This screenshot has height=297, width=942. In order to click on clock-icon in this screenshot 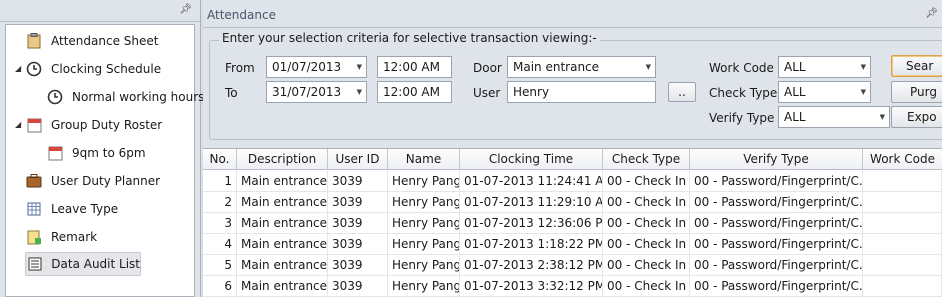, I will do `click(55, 97)`.